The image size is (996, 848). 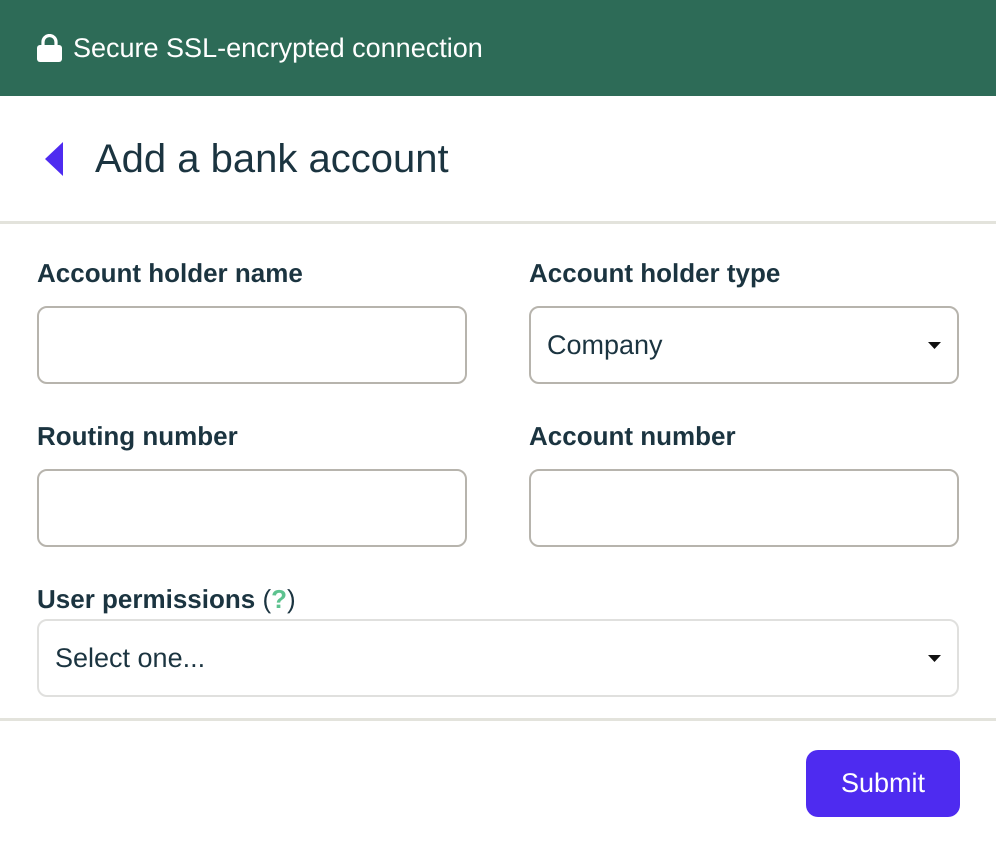 I want to click on field-label: Account number, so click(x=633, y=436).